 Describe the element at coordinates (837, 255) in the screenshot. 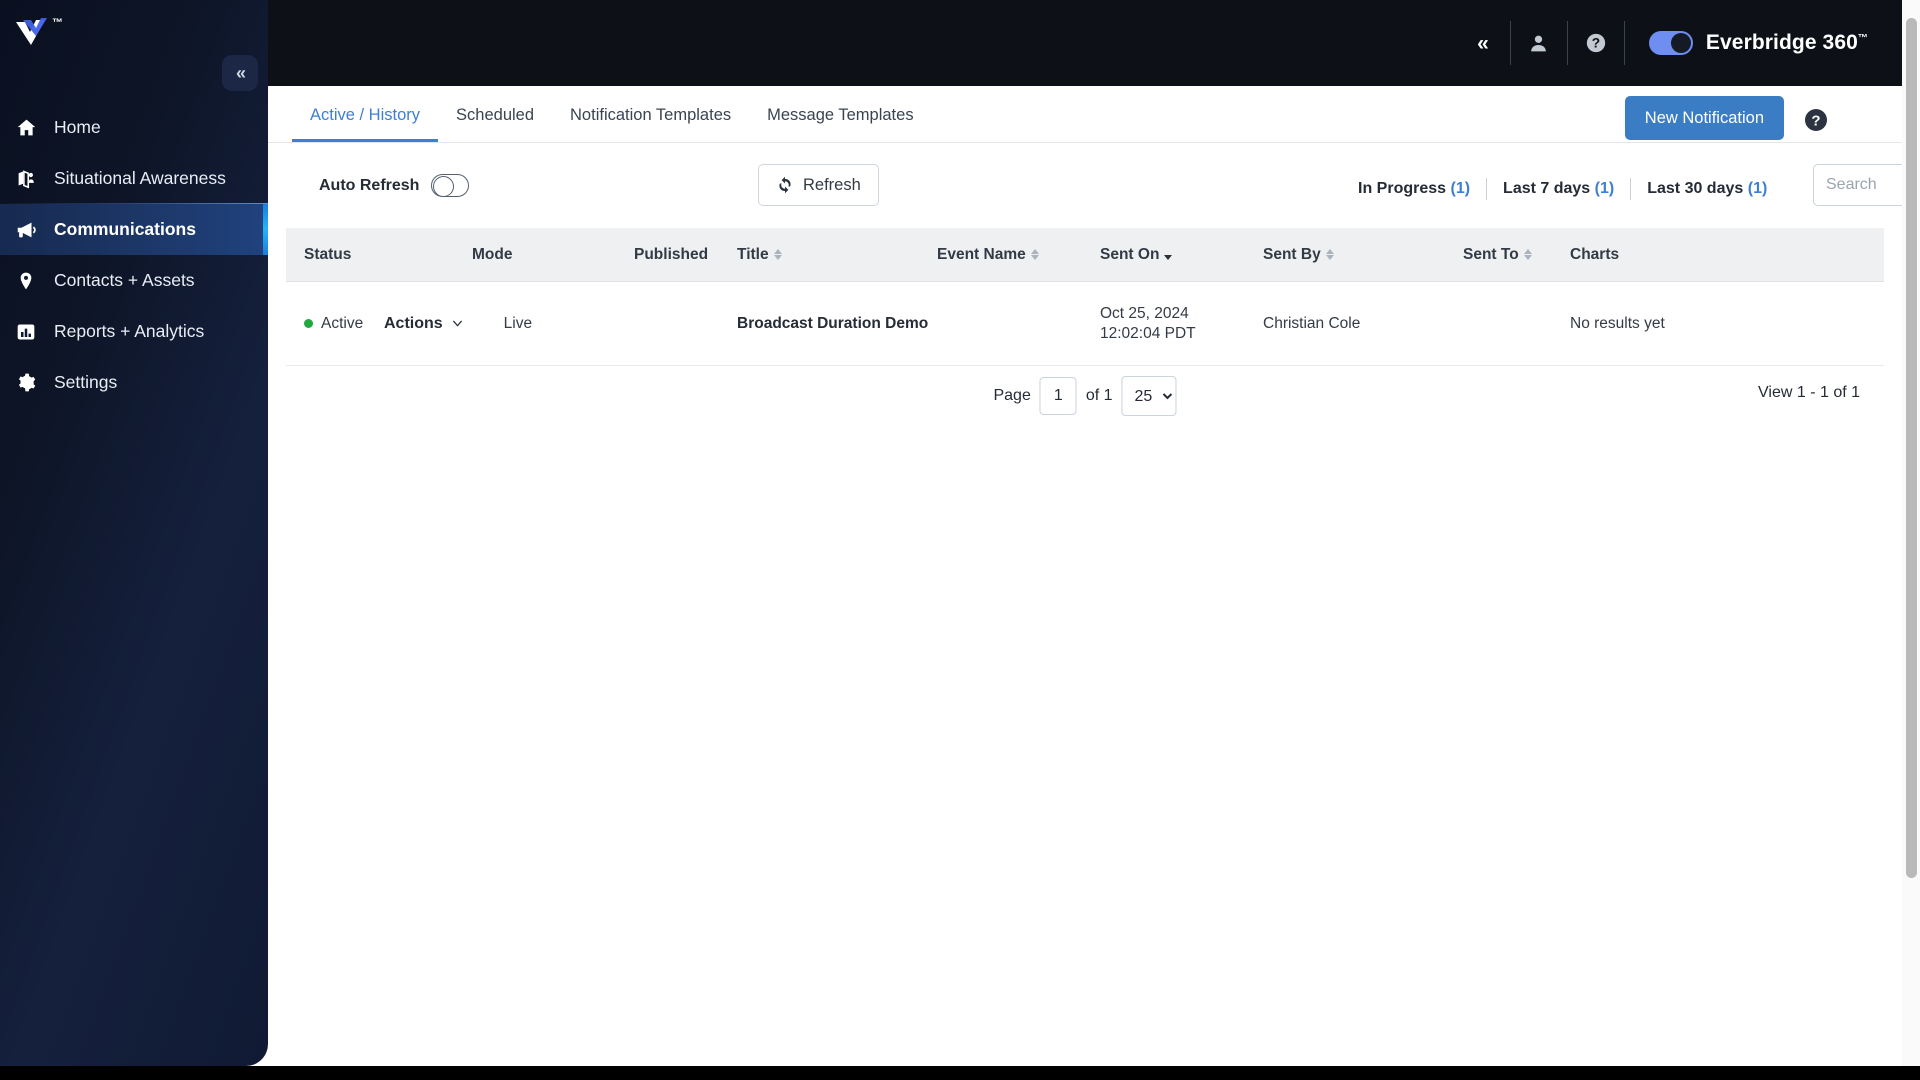

I see `column-header-title: Title` at that location.